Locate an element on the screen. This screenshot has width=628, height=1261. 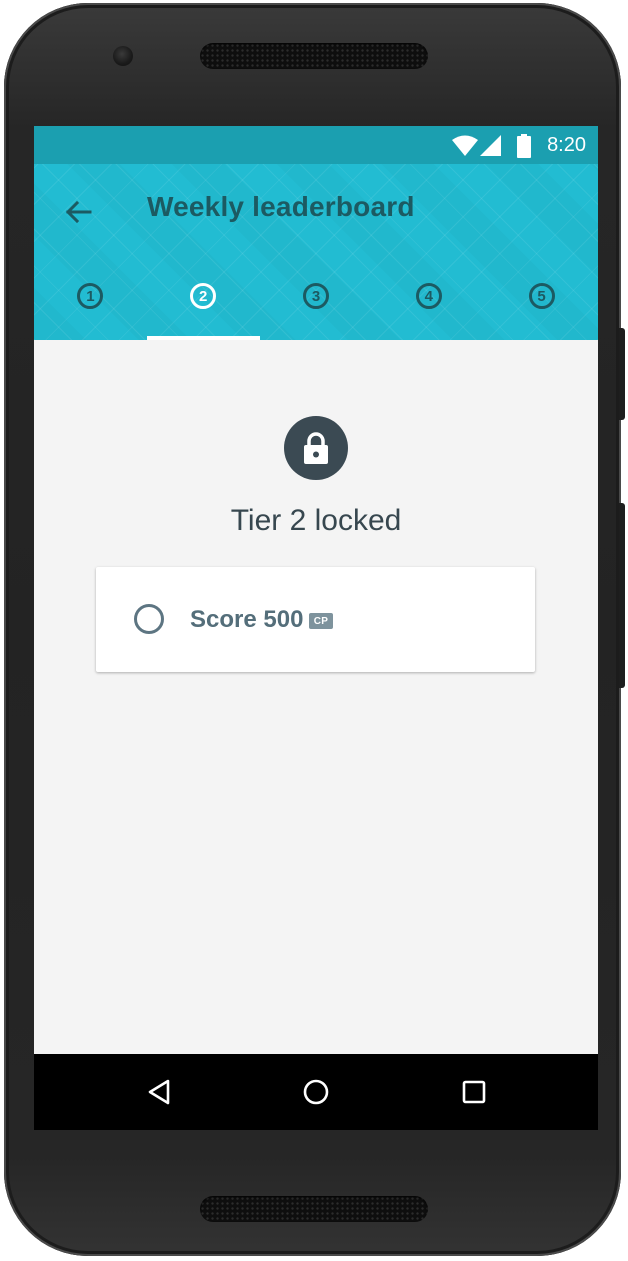
requirement-label: Score 500 is located at coordinates (247, 619).